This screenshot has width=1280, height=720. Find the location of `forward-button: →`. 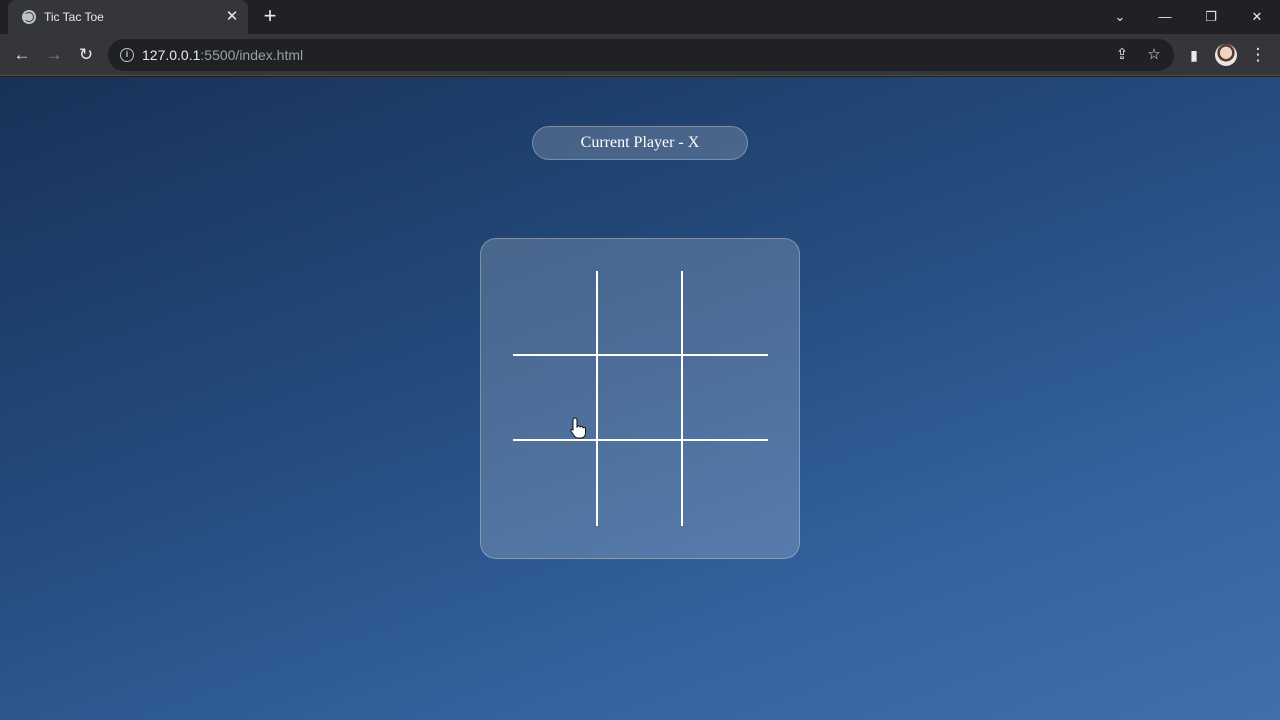

forward-button: → is located at coordinates (54, 55).